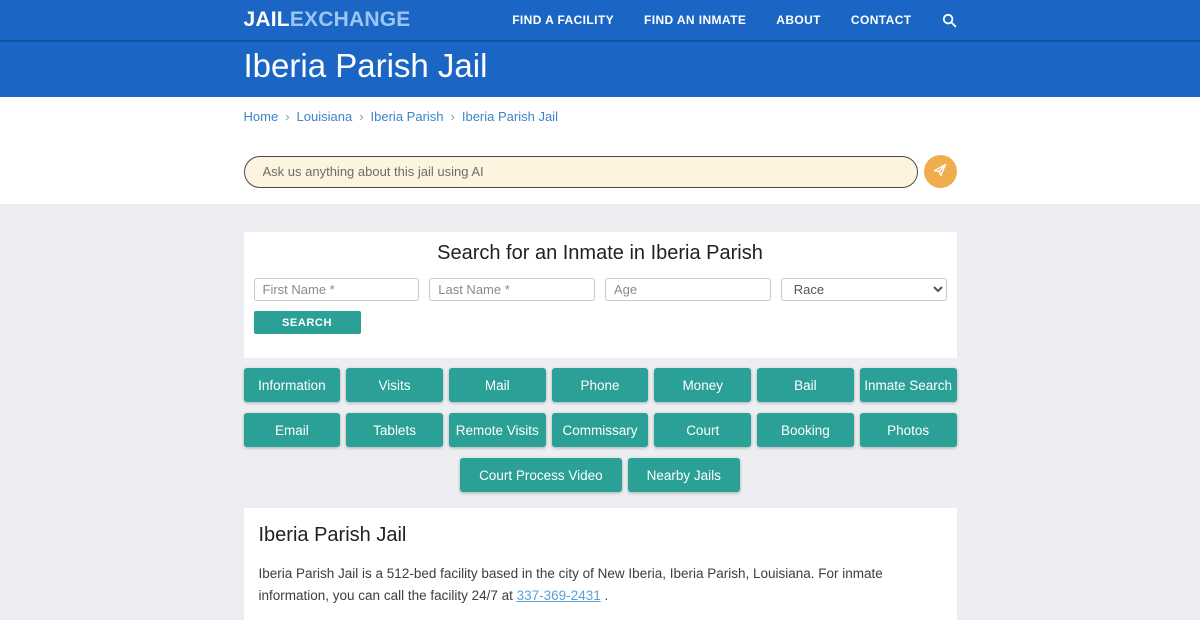 The height and width of the screenshot is (620, 1200). What do you see at coordinates (908, 430) in the screenshot?
I see `quick-link-photos: Photos` at bounding box center [908, 430].